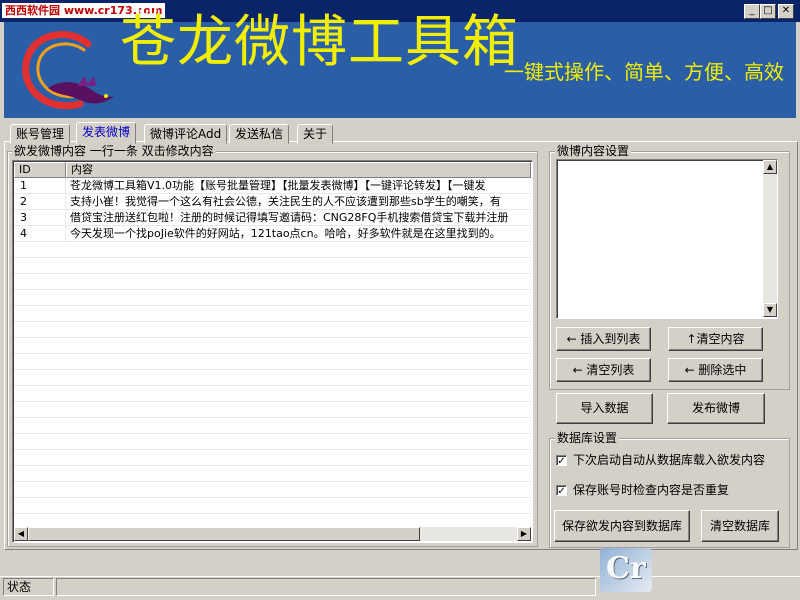 This screenshot has height=600, width=800. Describe the element at coordinates (68, 70) in the screenshot. I see `dragon-logo-icon` at that location.